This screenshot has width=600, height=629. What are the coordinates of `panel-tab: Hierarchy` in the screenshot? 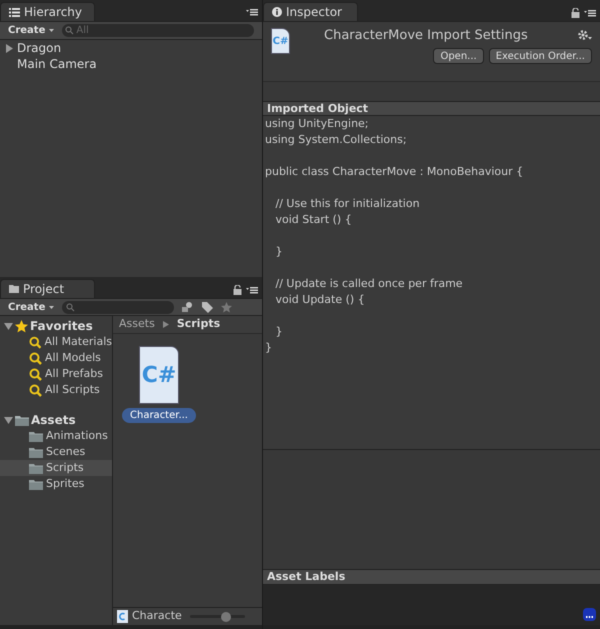 It's located at (47, 11).